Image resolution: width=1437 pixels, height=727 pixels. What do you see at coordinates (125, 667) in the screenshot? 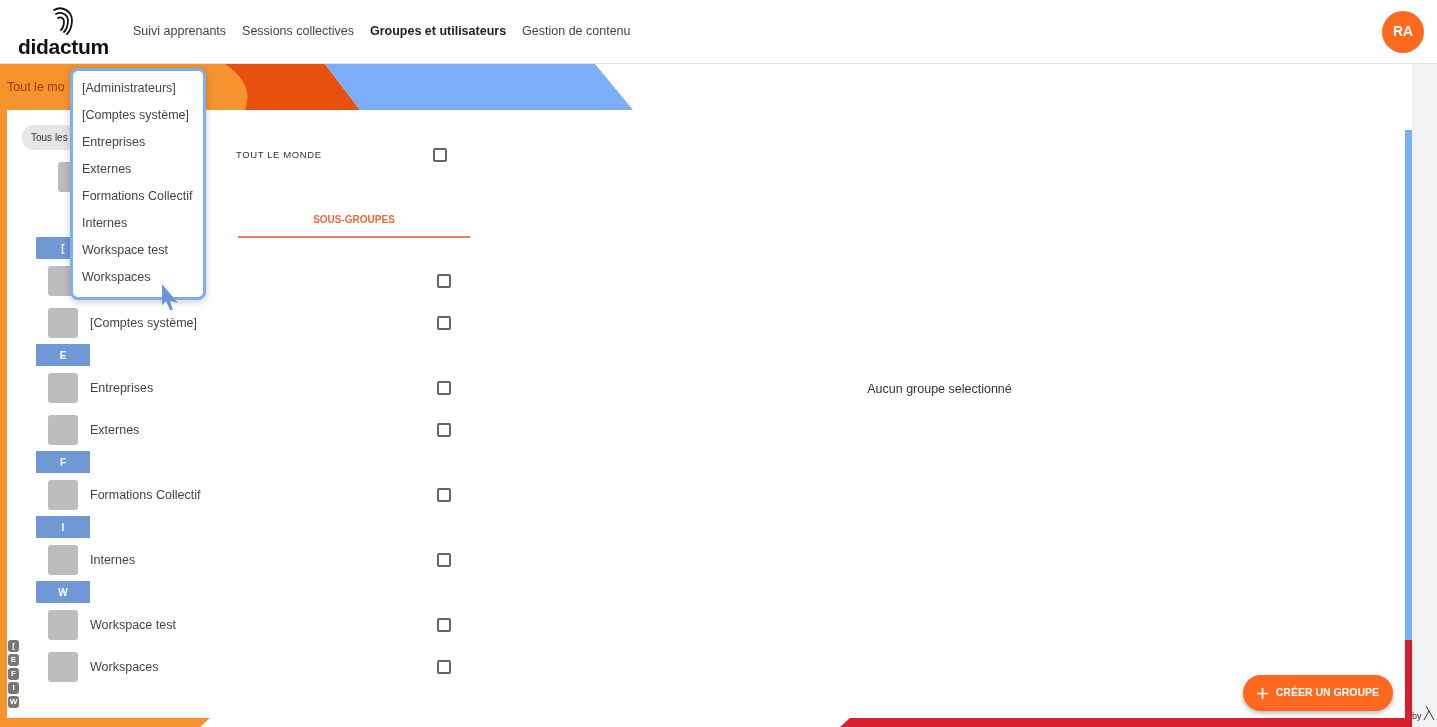
I see `group-name: Workspaces` at bounding box center [125, 667].